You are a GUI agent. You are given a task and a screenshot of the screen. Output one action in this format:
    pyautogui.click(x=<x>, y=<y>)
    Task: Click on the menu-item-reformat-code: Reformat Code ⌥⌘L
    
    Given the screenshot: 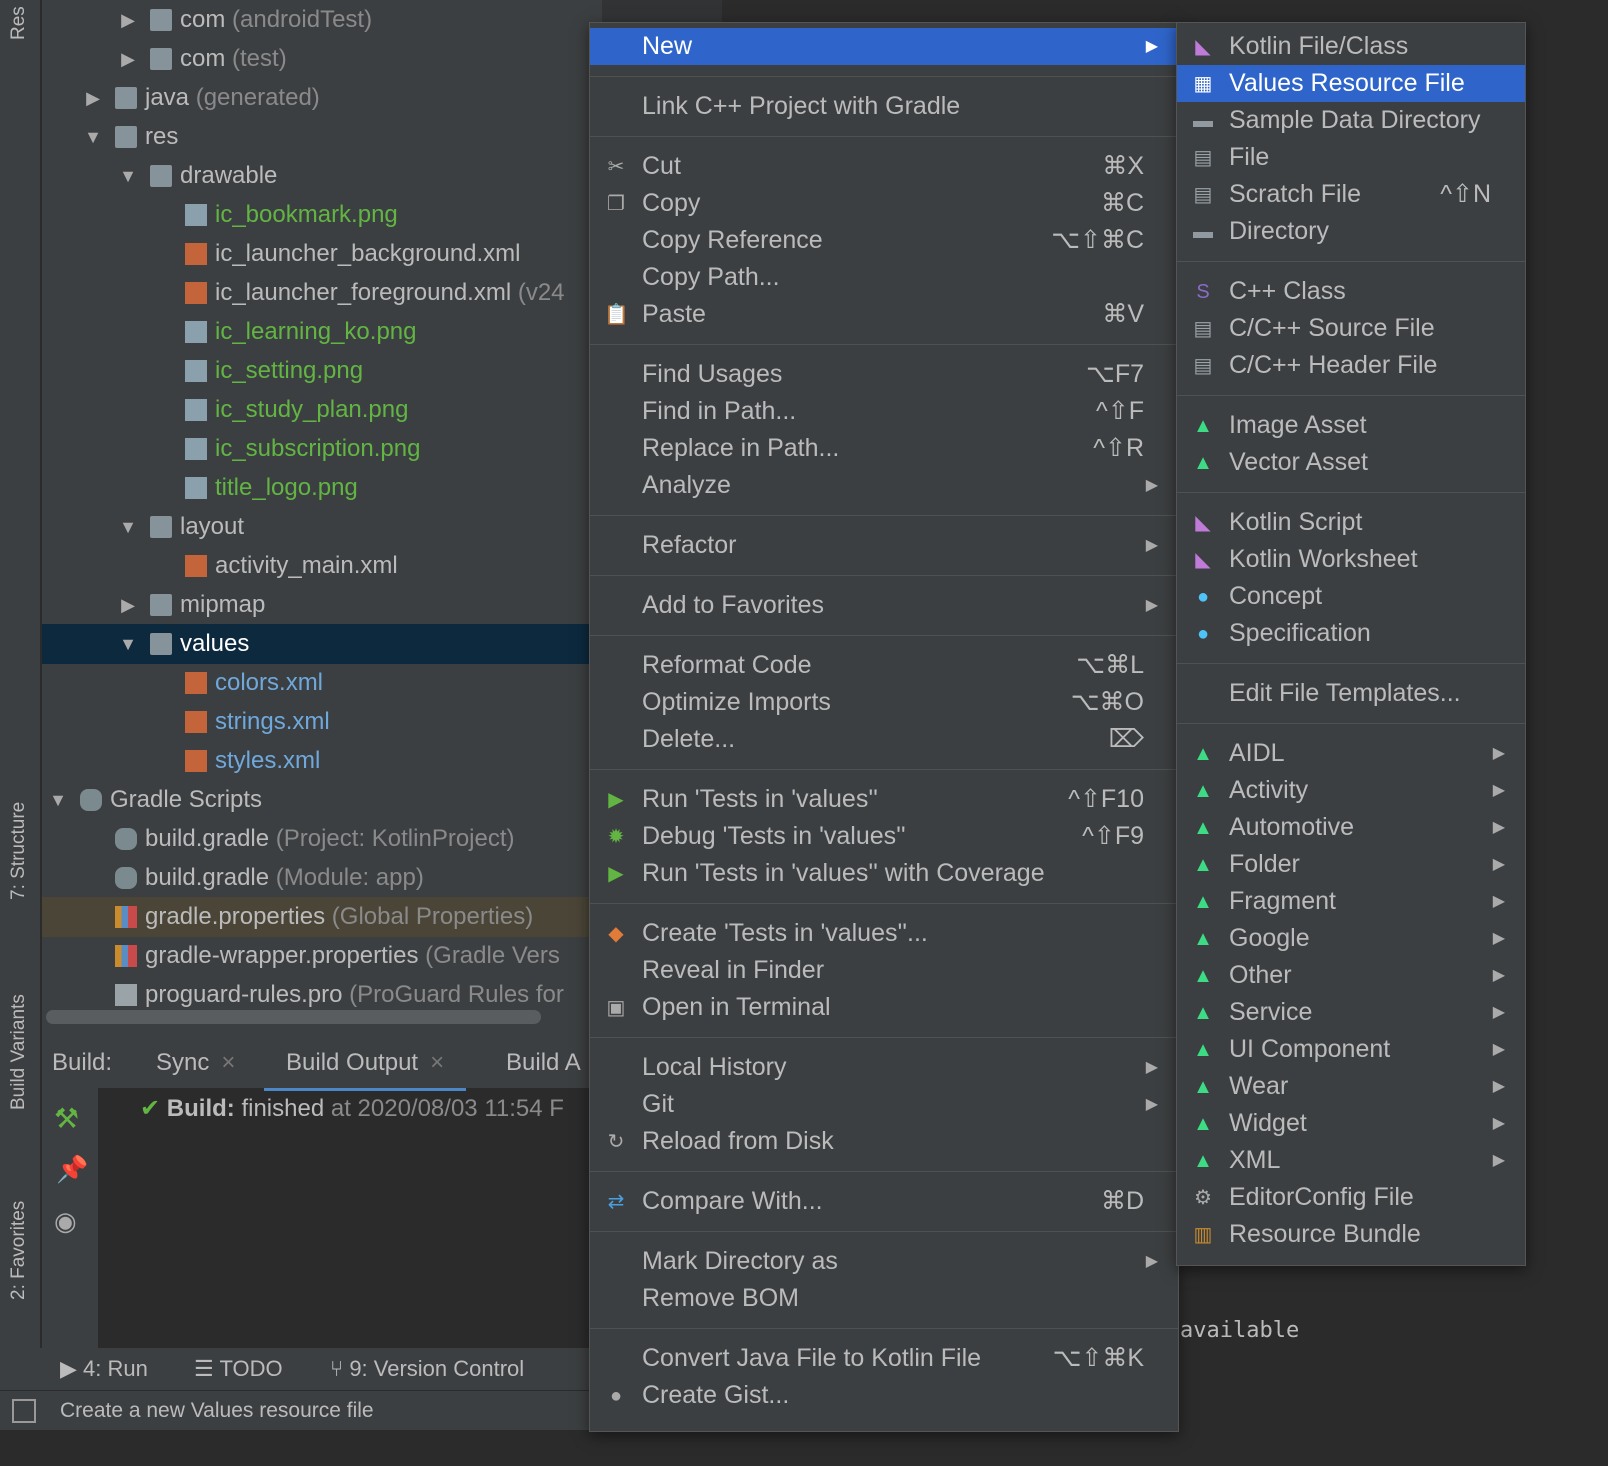 What is the action you would take?
    pyautogui.click(x=884, y=665)
    